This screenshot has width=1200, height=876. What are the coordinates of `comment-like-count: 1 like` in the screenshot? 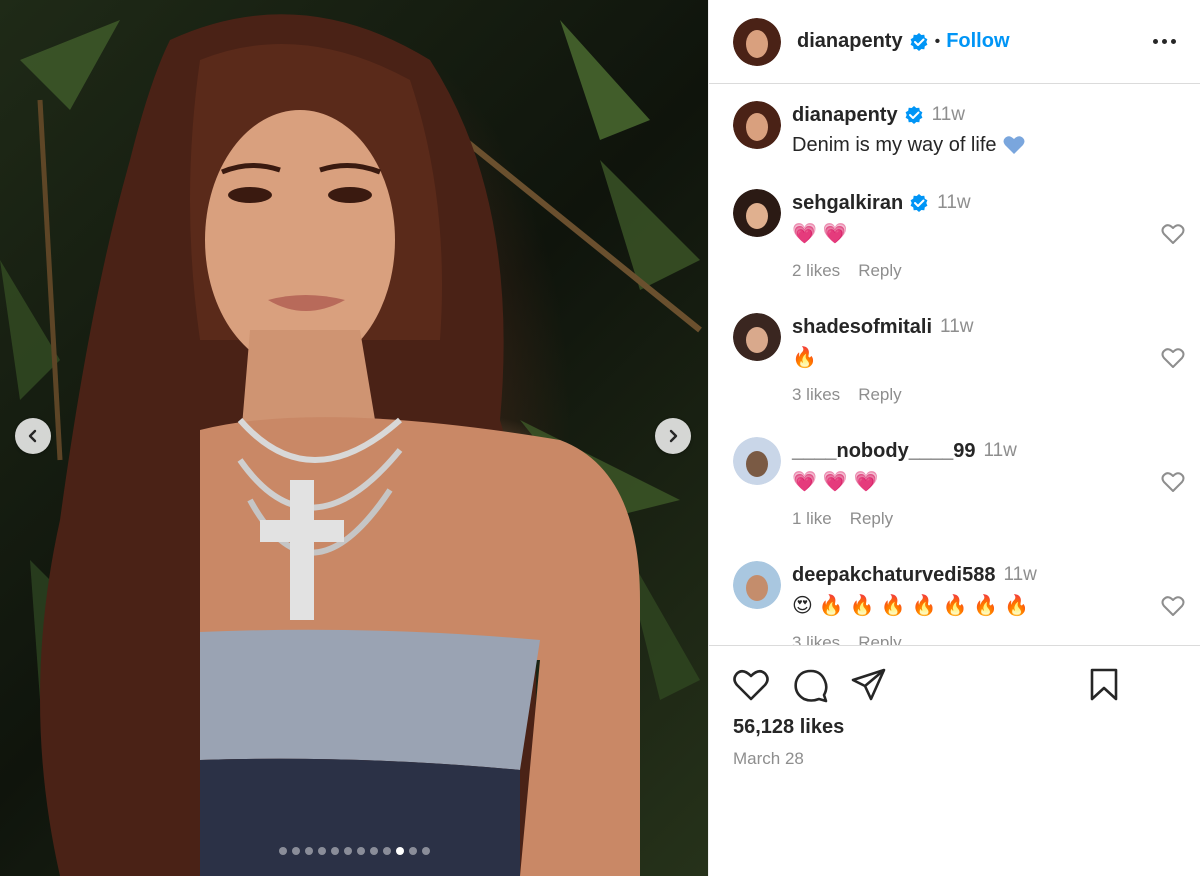 It's located at (812, 519).